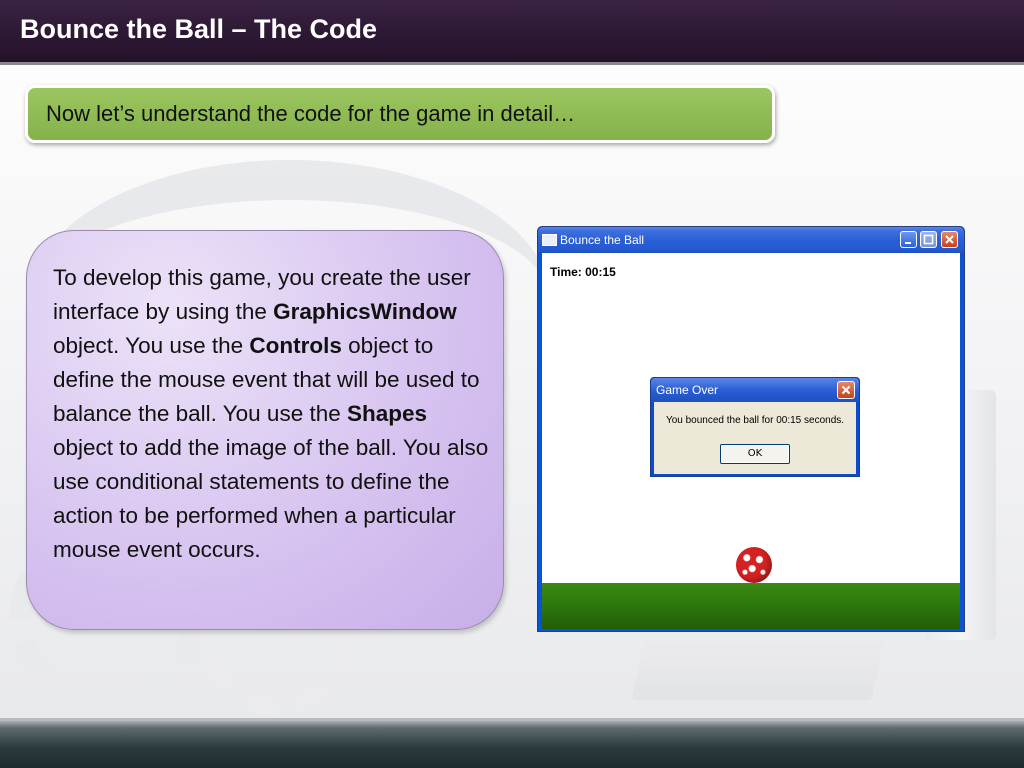 Image resolution: width=1024 pixels, height=768 pixels. What do you see at coordinates (687, 390) in the screenshot?
I see `dialog-title: Game Over` at bounding box center [687, 390].